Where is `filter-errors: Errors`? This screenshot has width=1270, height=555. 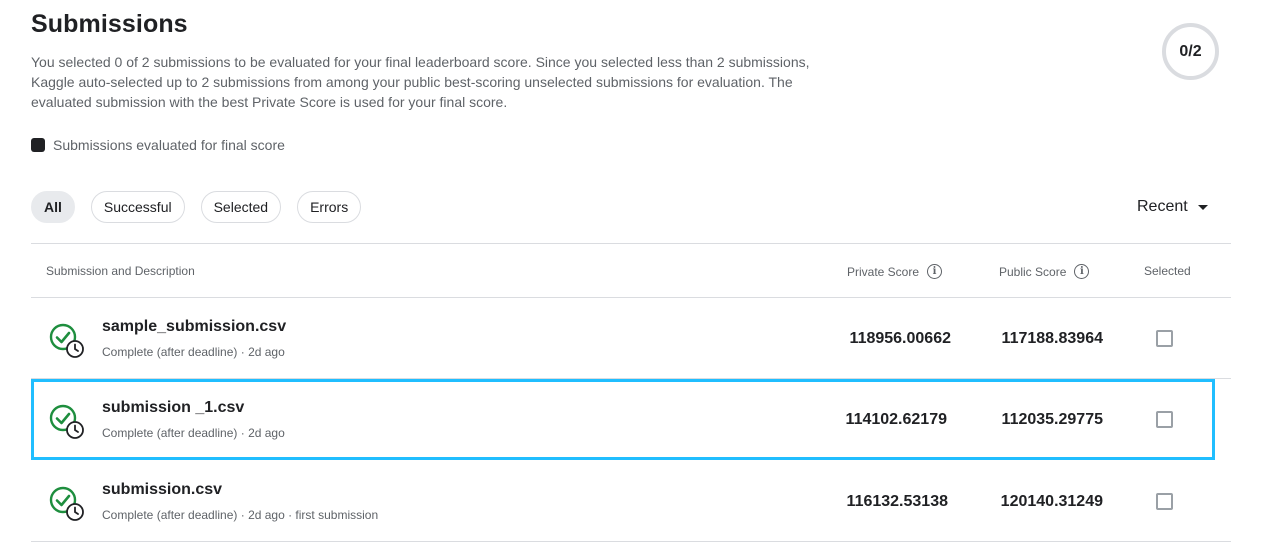
filter-errors: Errors is located at coordinates (329, 207).